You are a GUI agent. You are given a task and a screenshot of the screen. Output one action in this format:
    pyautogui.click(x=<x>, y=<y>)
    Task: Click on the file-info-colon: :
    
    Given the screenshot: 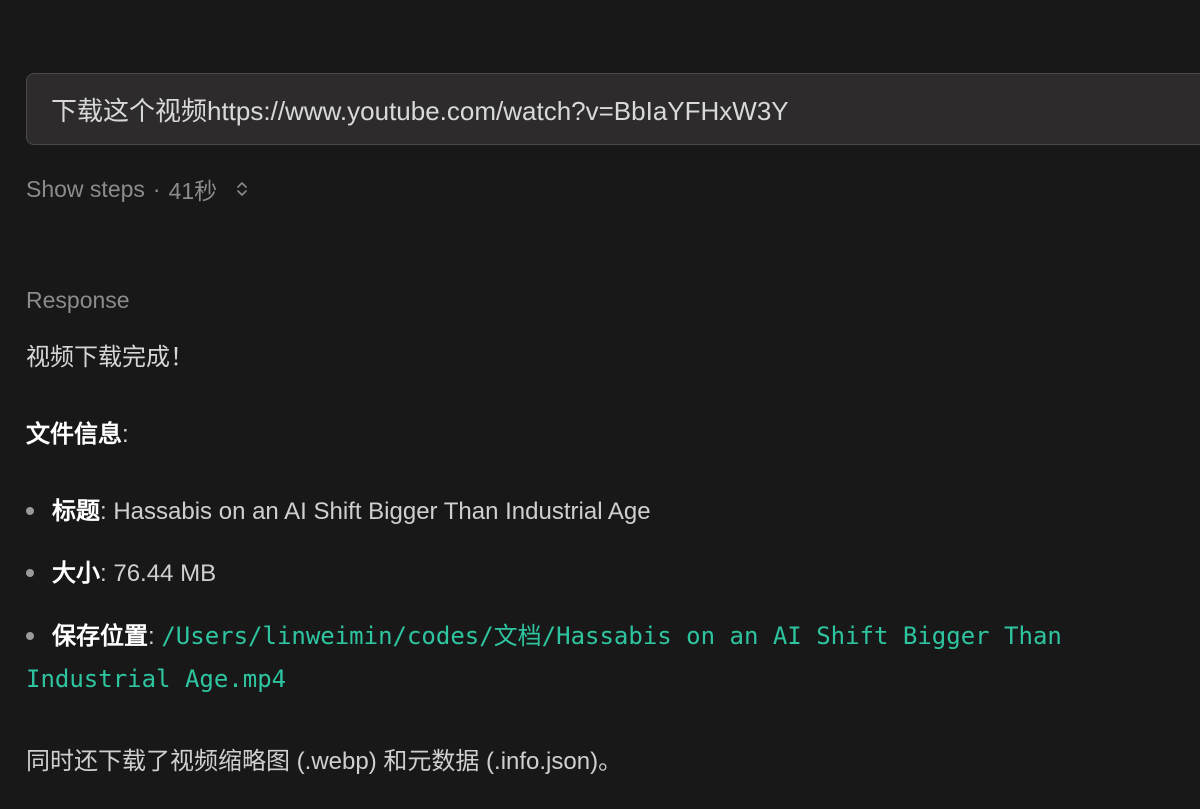 What is the action you would take?
    pyautogui.click(x=125, y=434)
    